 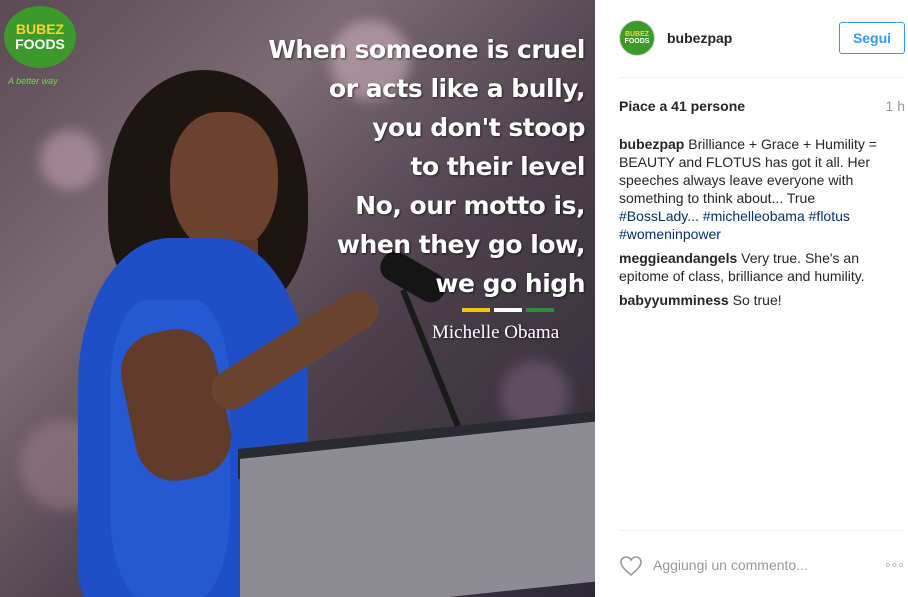 What do you see at coordinates (895, 106) in the screenshot?
I see `post-time: 1 h` at bounding box center [895, 106].